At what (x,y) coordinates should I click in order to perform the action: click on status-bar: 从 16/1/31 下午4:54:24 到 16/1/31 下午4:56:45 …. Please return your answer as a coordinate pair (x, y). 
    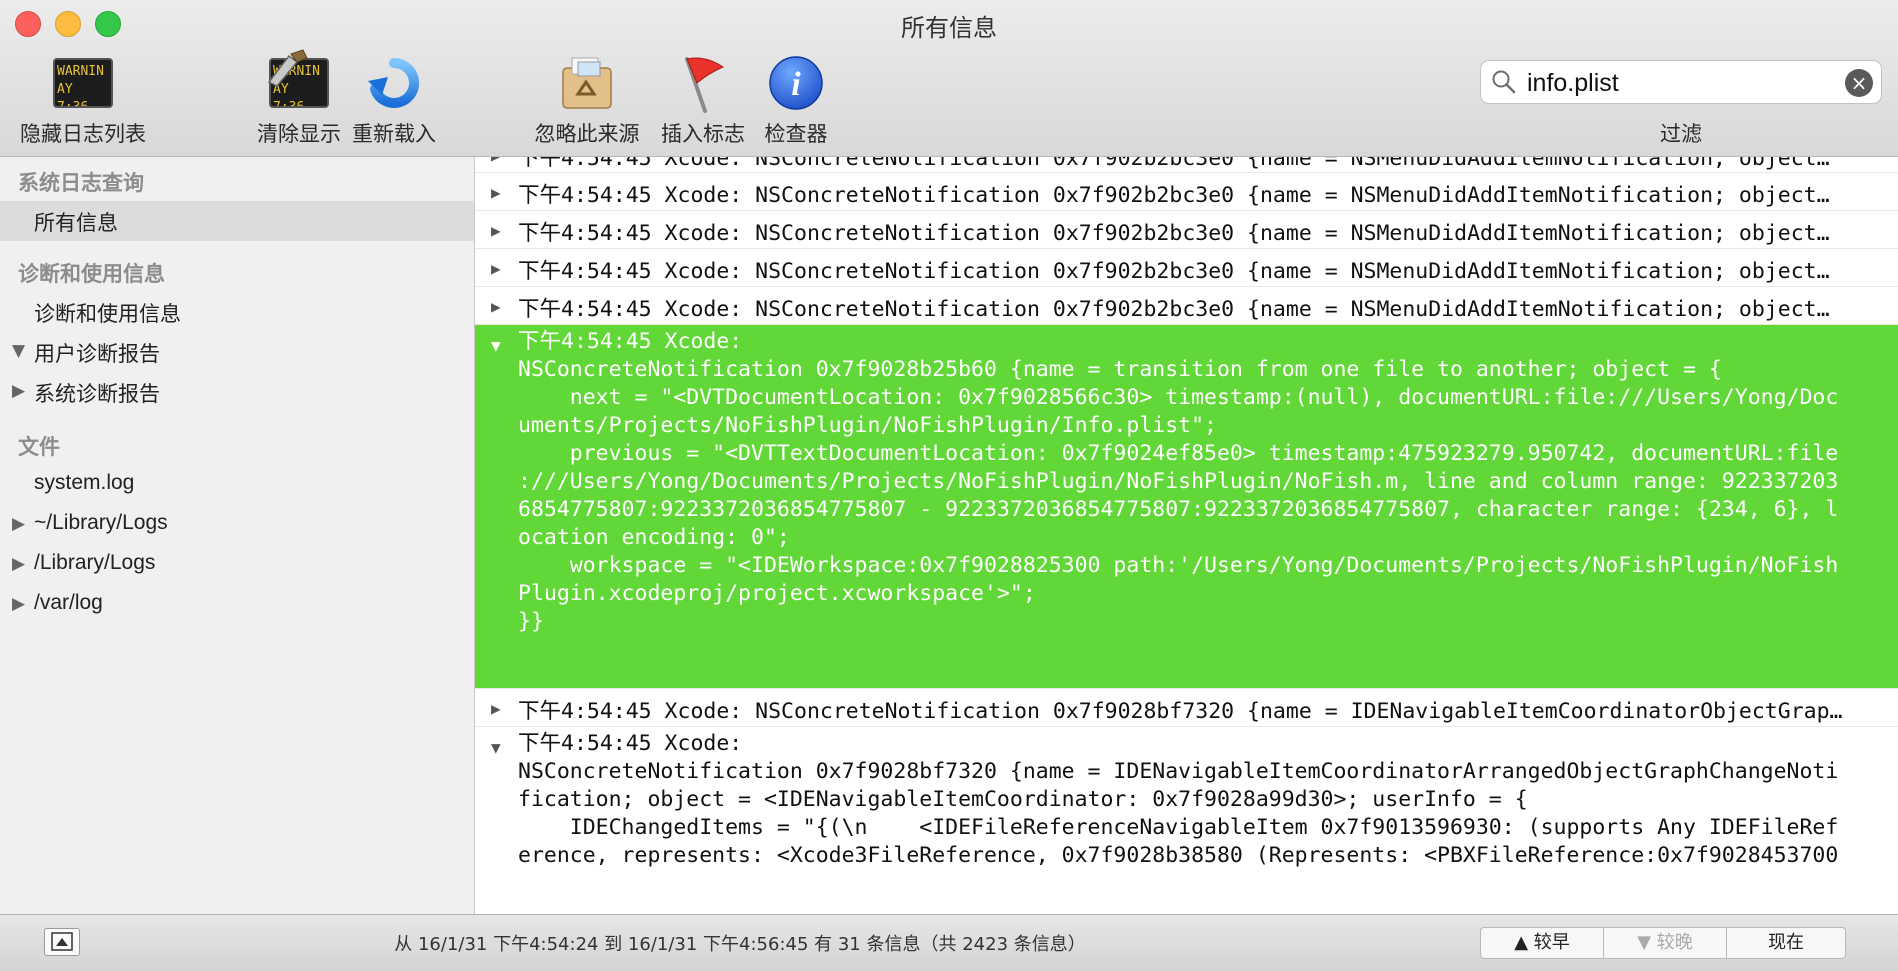
    Looking at the image, I should click on (949, 942).